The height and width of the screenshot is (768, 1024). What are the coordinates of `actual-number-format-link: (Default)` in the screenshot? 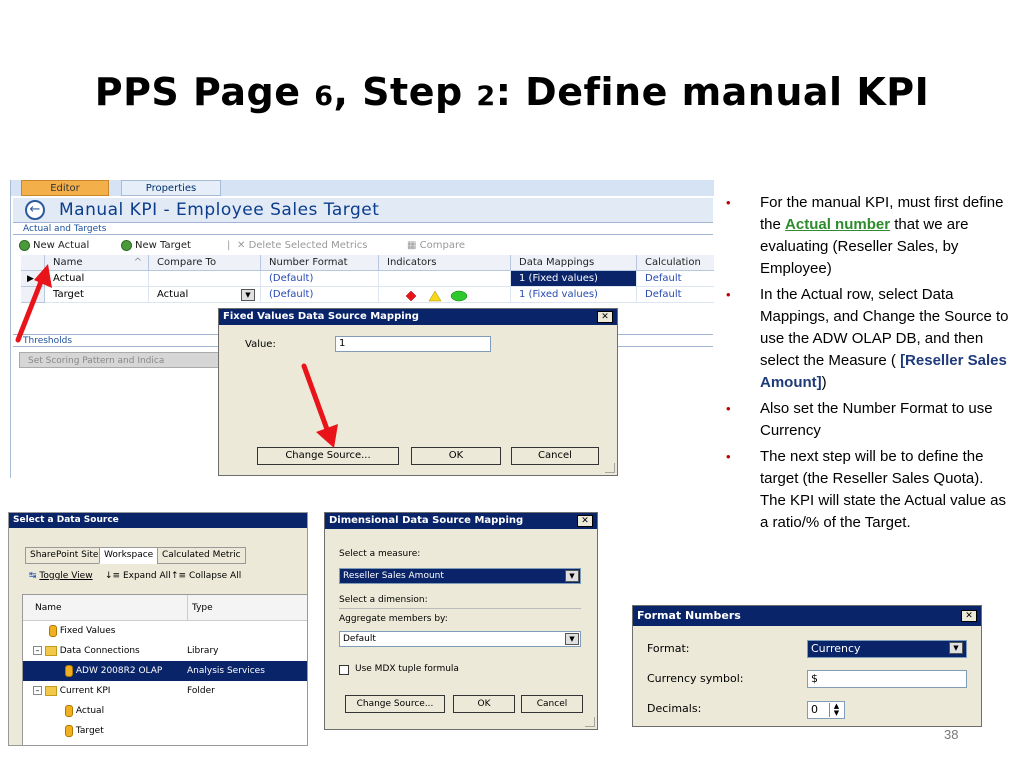 It's located at (320, 279).